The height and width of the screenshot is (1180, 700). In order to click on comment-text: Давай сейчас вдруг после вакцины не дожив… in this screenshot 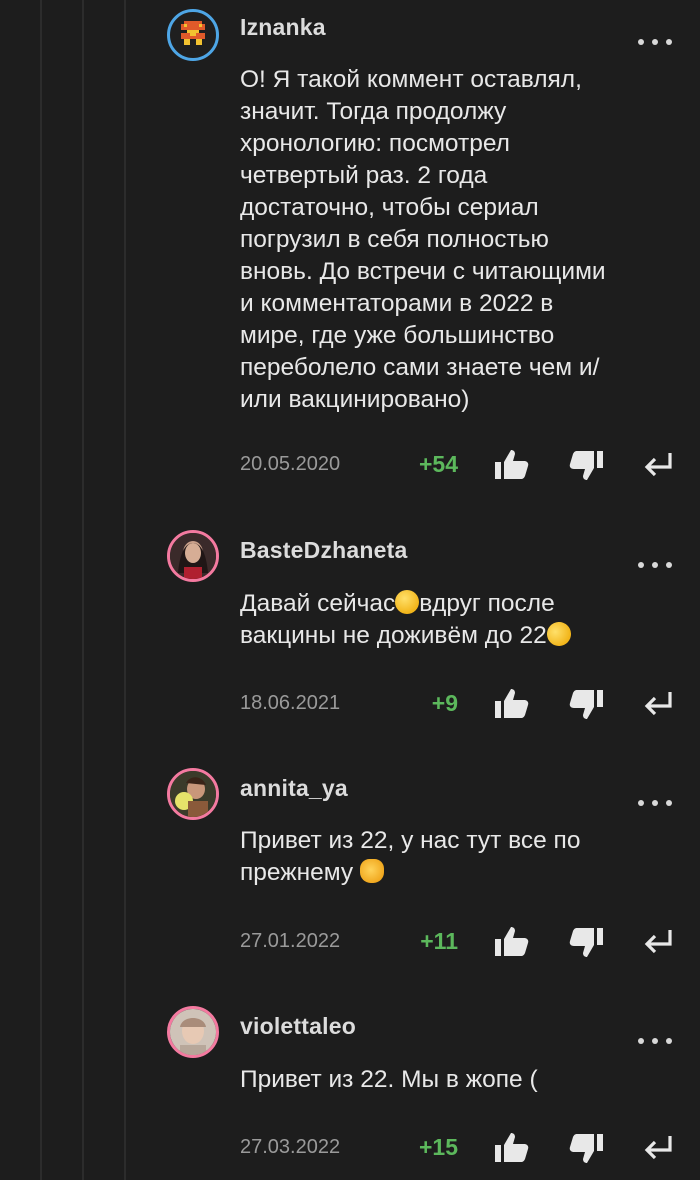, I will do `click(460, 620)`.